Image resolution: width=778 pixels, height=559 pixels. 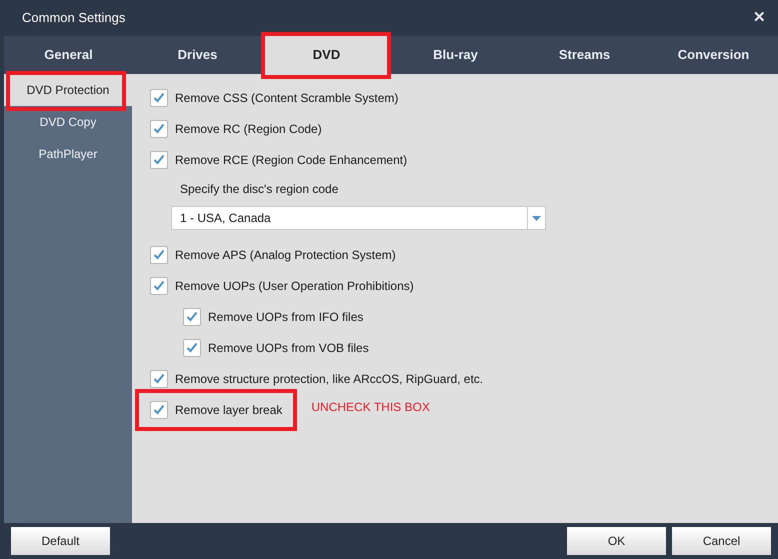 I want to click on dialog-button: Default, so click(x=60, y=541).